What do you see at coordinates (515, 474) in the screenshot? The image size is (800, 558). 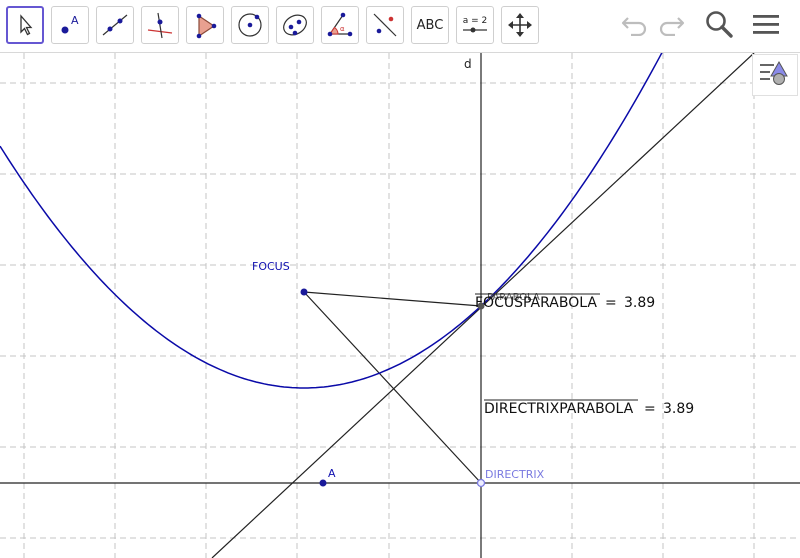 I see `directrix-label: DIRECTRIX` at bounding box center [515, 474].